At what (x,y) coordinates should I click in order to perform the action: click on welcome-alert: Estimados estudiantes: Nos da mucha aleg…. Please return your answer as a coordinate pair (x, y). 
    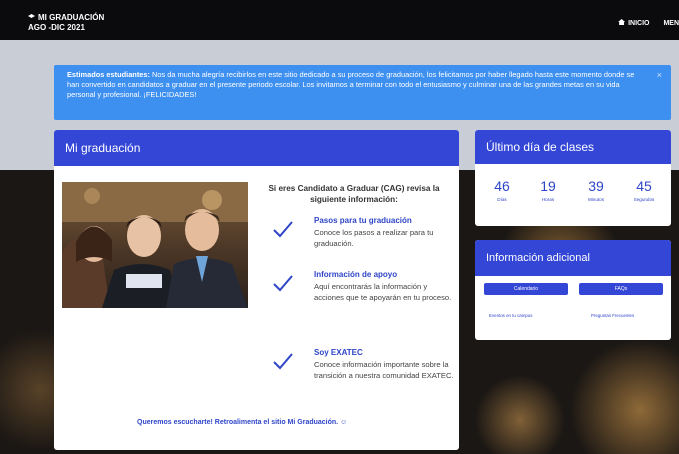
    Looking at the image, I should click on (362, 92).